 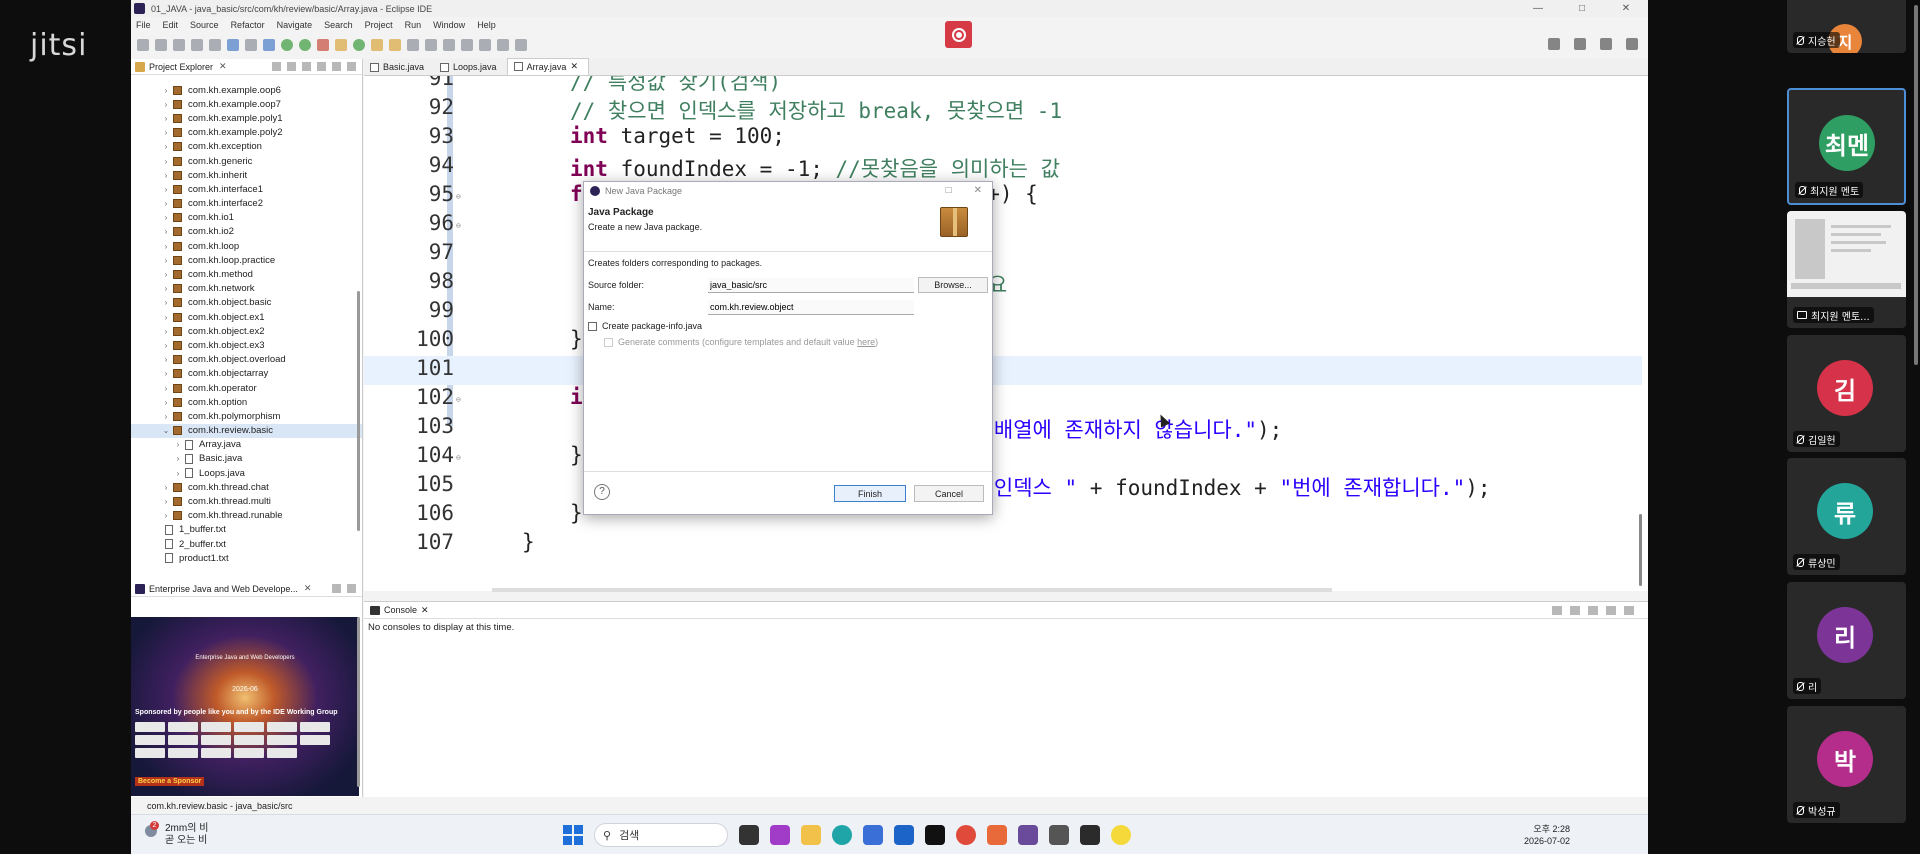 What do you see at coordinates (233, 45) in the screenshot?
I see `terminal-icon` at bounding box center [233, 45].